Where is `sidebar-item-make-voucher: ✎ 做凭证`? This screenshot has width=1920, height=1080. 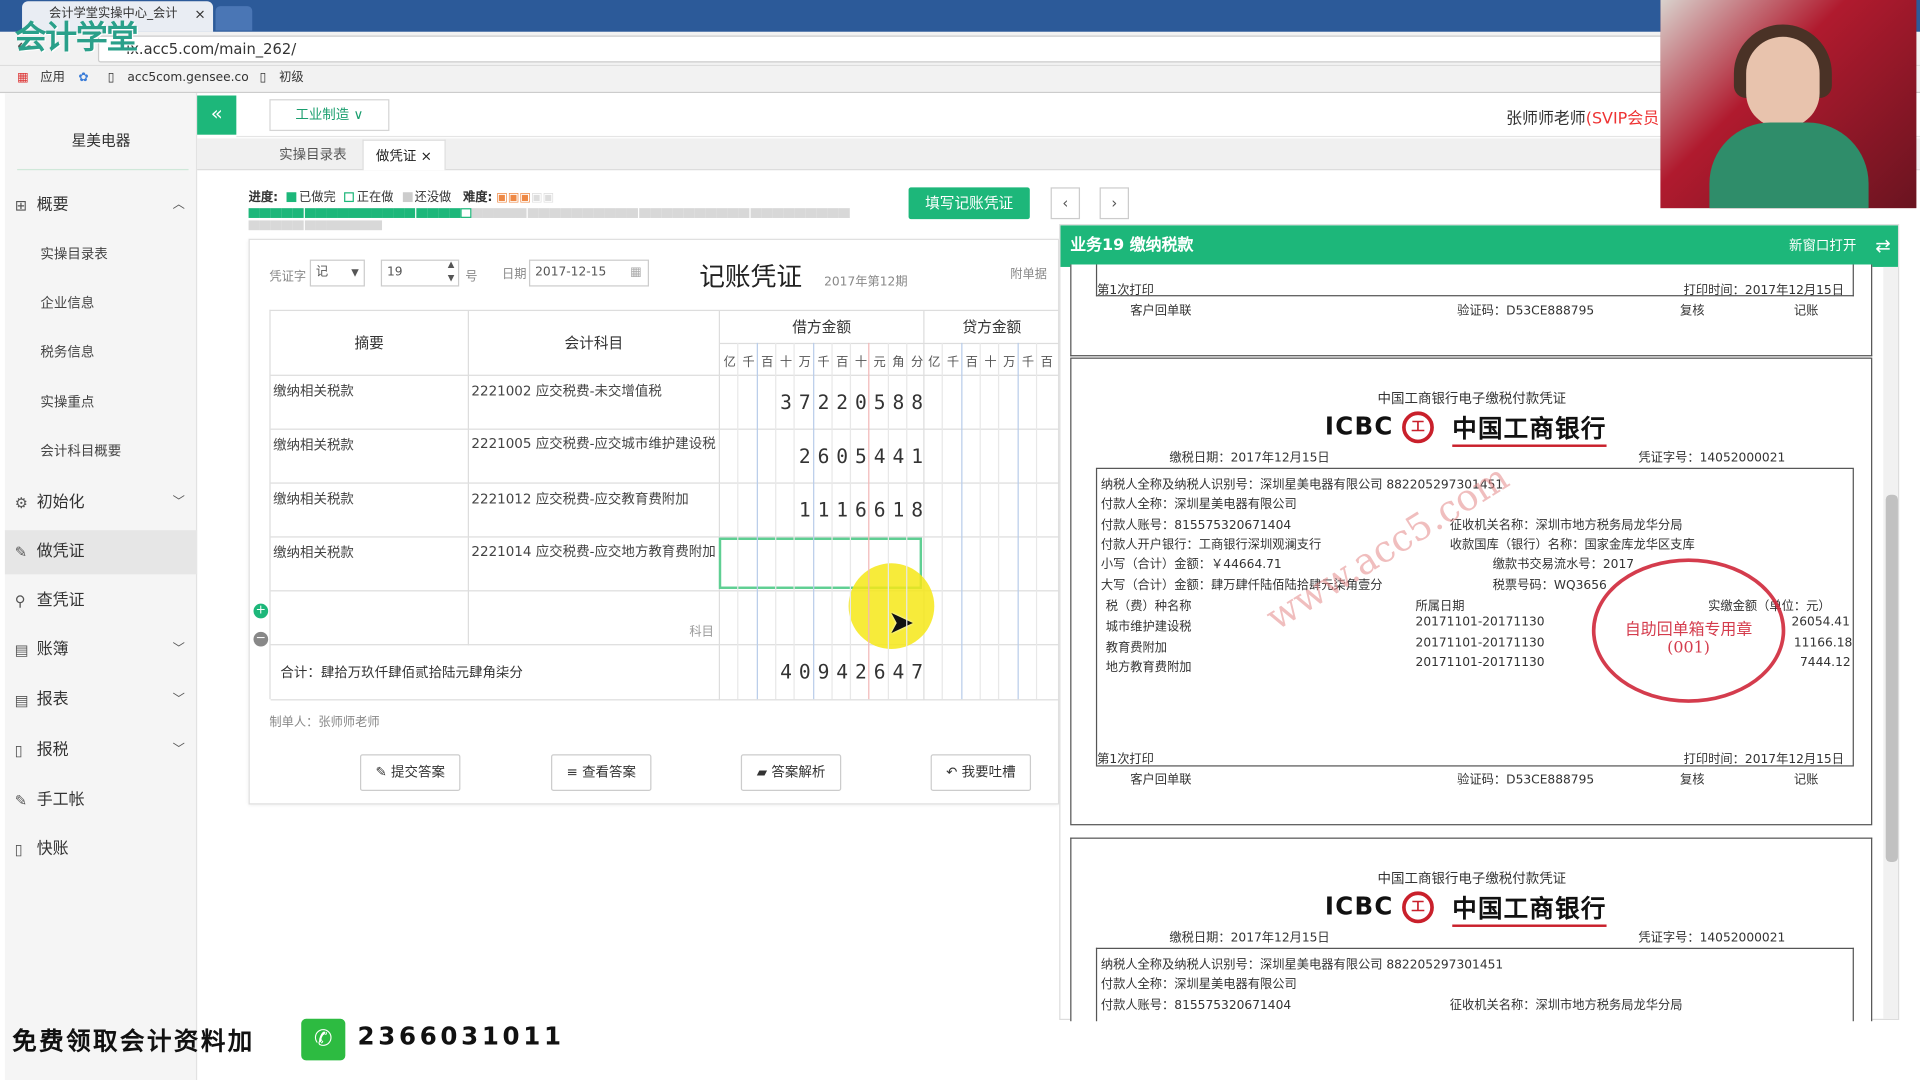 sidebar-item-make-voucher: ✎ 做凭证 is located at coordinates (101, 552).